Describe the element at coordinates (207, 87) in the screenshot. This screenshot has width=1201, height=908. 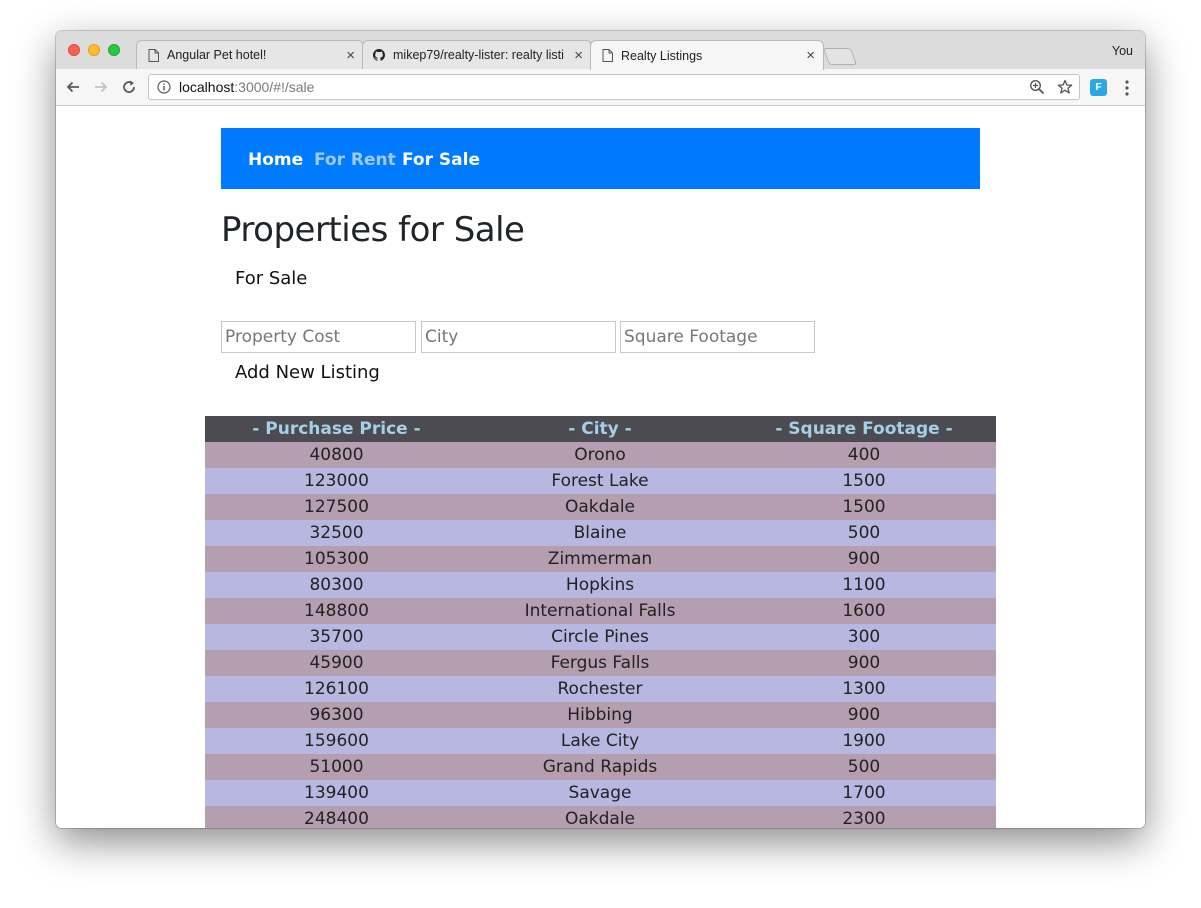
I see `url-host: localhost` at that location.